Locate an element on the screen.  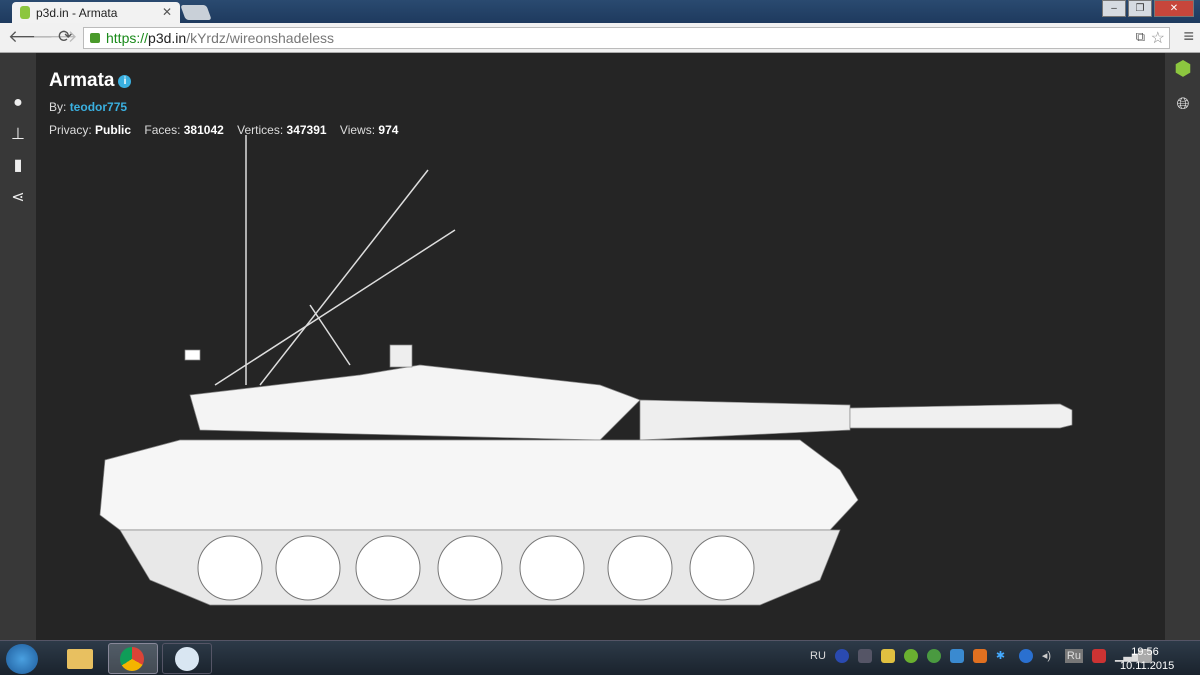
menu-icon: ≡ is located at coordinates (1188, 36).